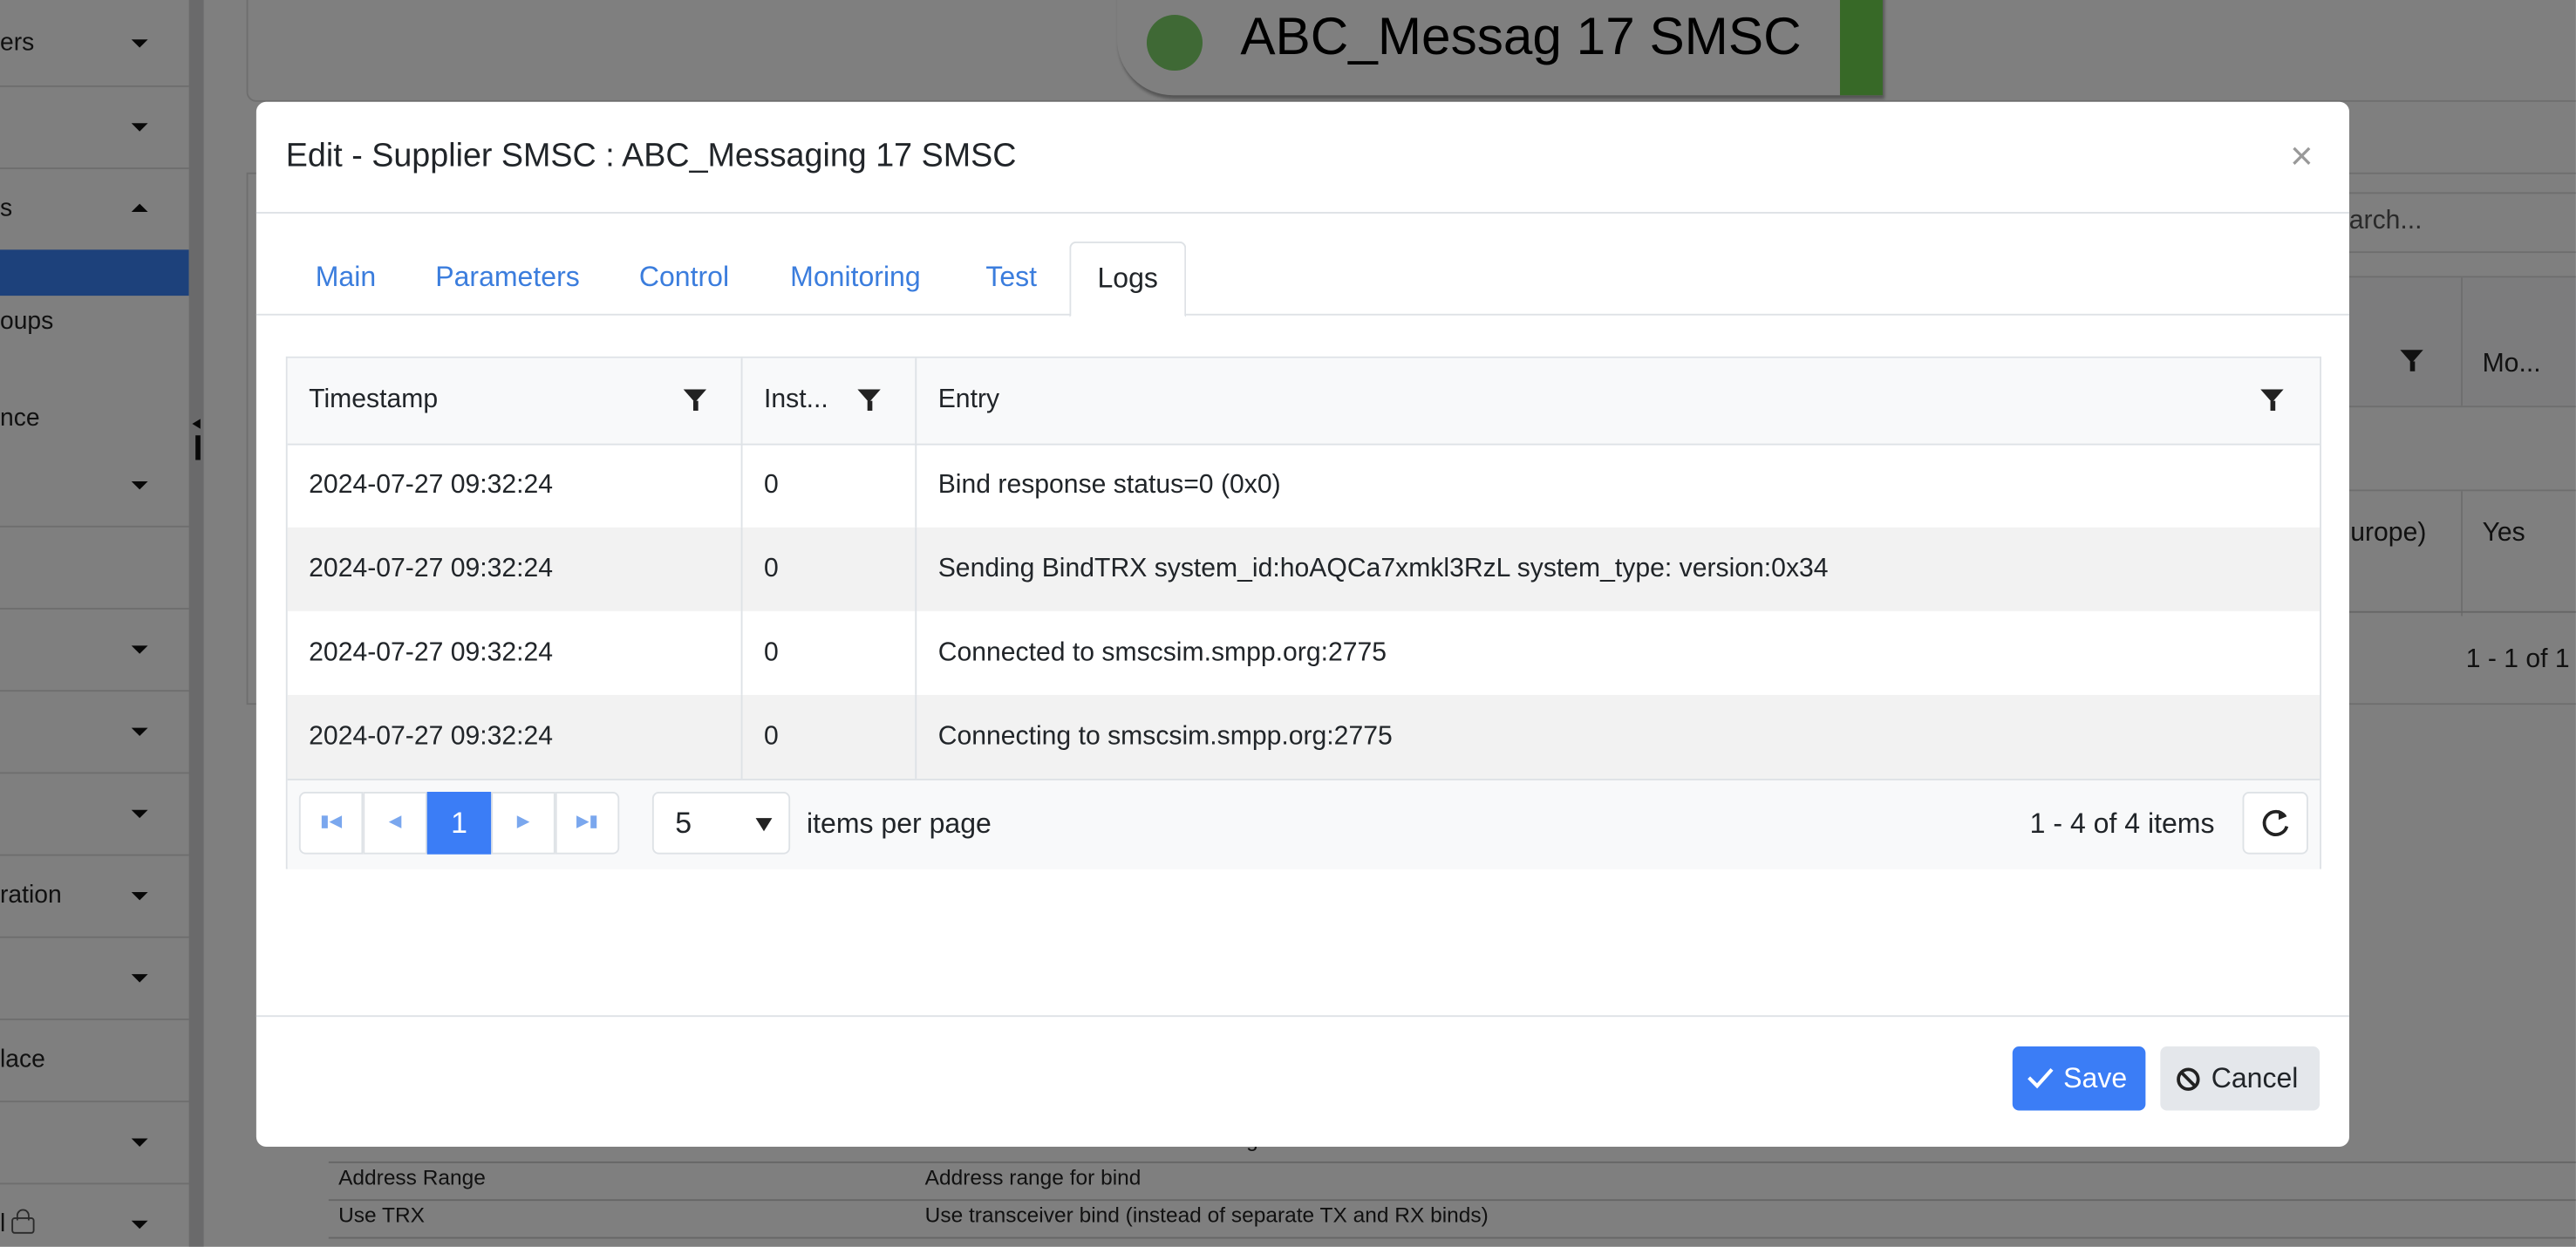 The height and width of the screenshot is (1247, 2576). I want to click on save-label: Save, so click(2095, 1078).